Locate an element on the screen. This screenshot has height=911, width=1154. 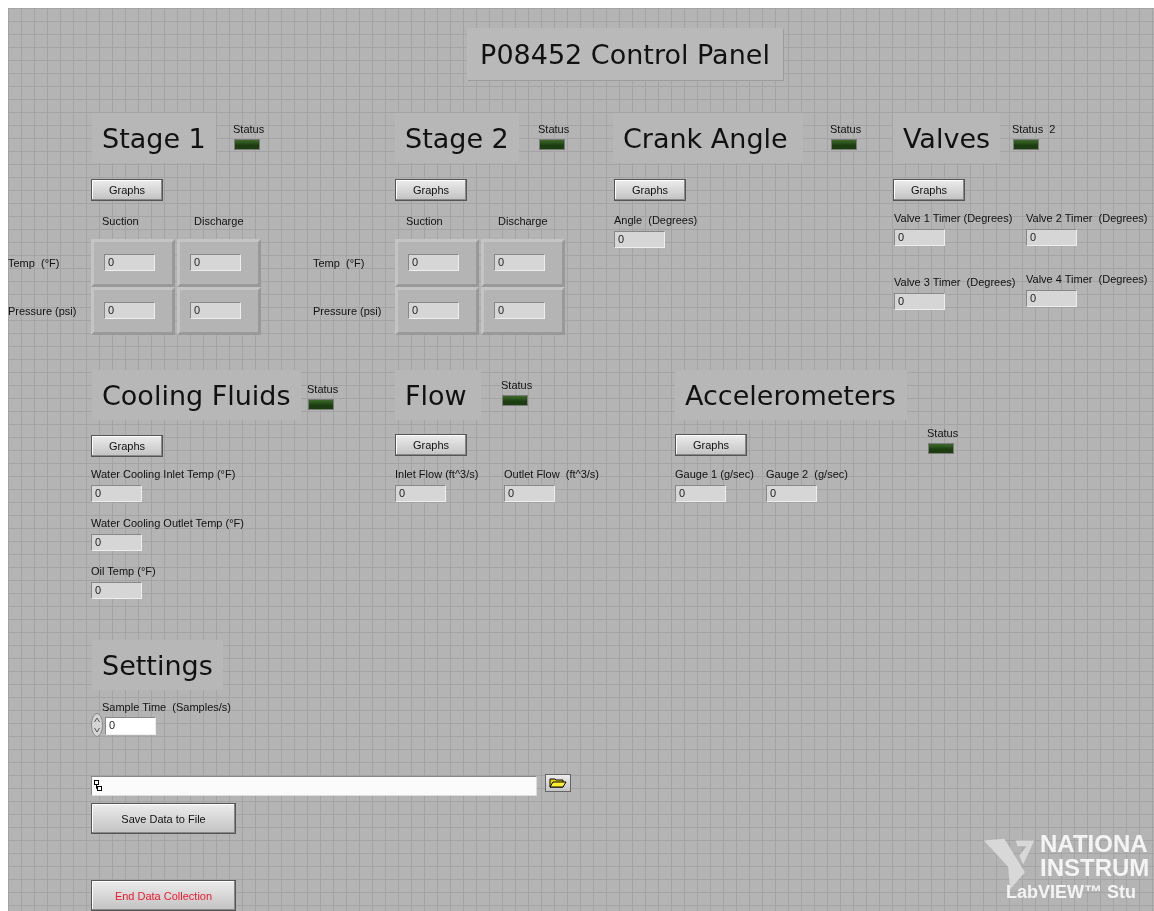
browse-button is located at coordinates (558, 783).